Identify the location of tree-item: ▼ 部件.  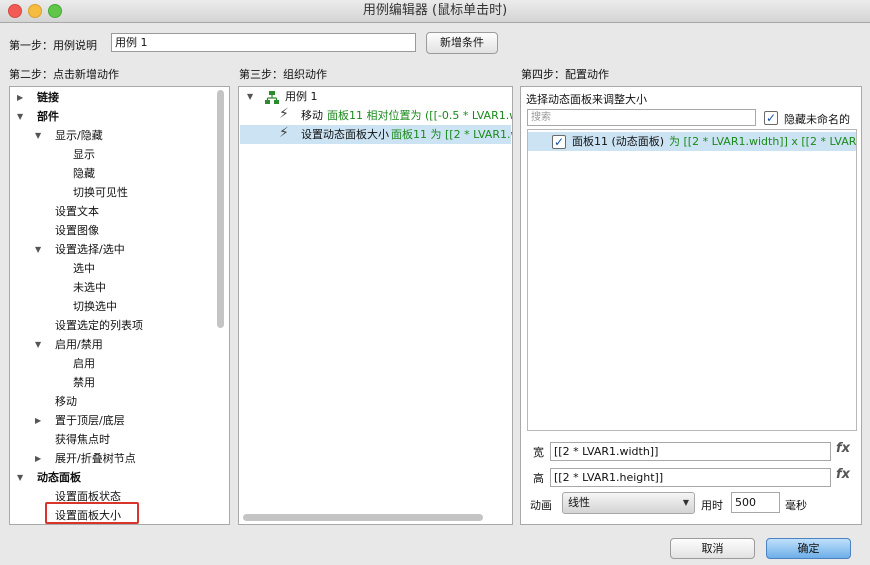
(110, 116).